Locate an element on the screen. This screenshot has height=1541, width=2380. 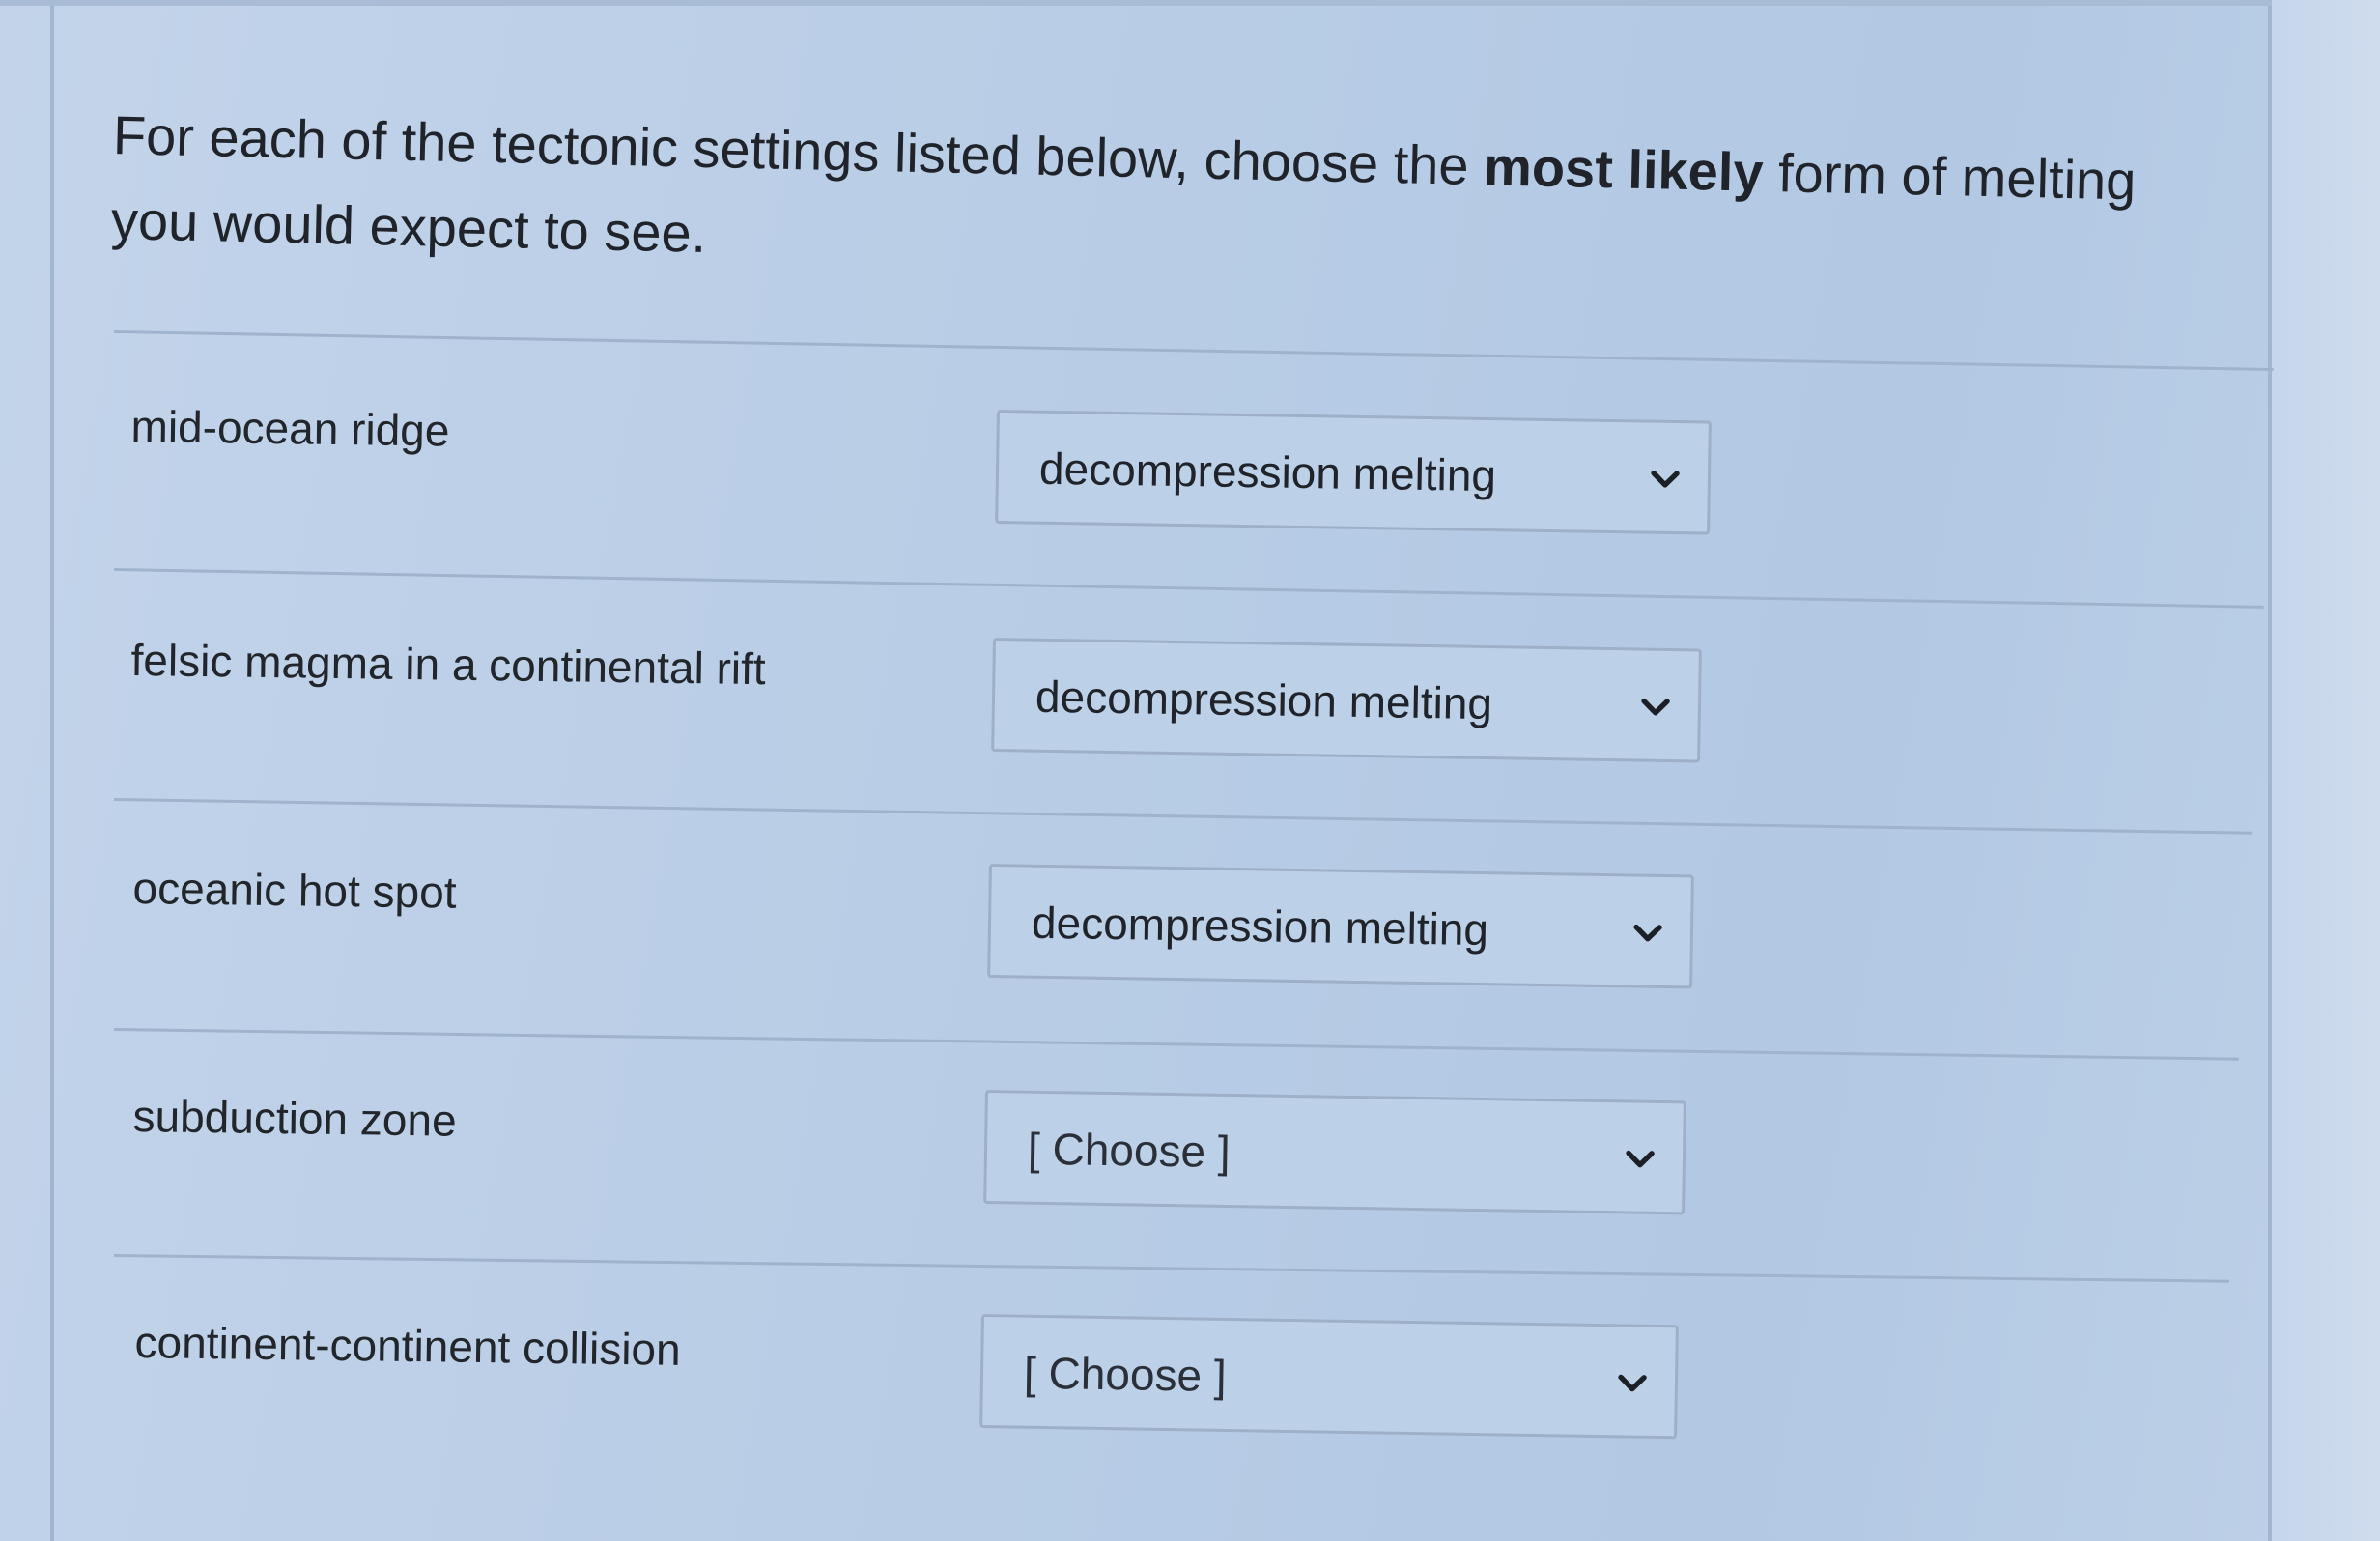
melting-select-continental-rift: decompression melting is located at coordinates (1347, 700).